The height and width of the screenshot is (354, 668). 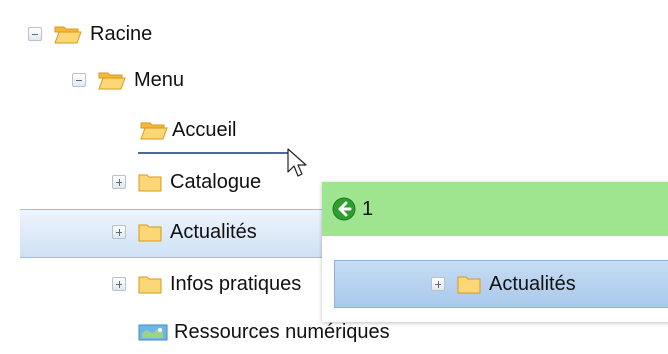 I want to click on tree-node-racine: Racine, so click(x=90, y=34).